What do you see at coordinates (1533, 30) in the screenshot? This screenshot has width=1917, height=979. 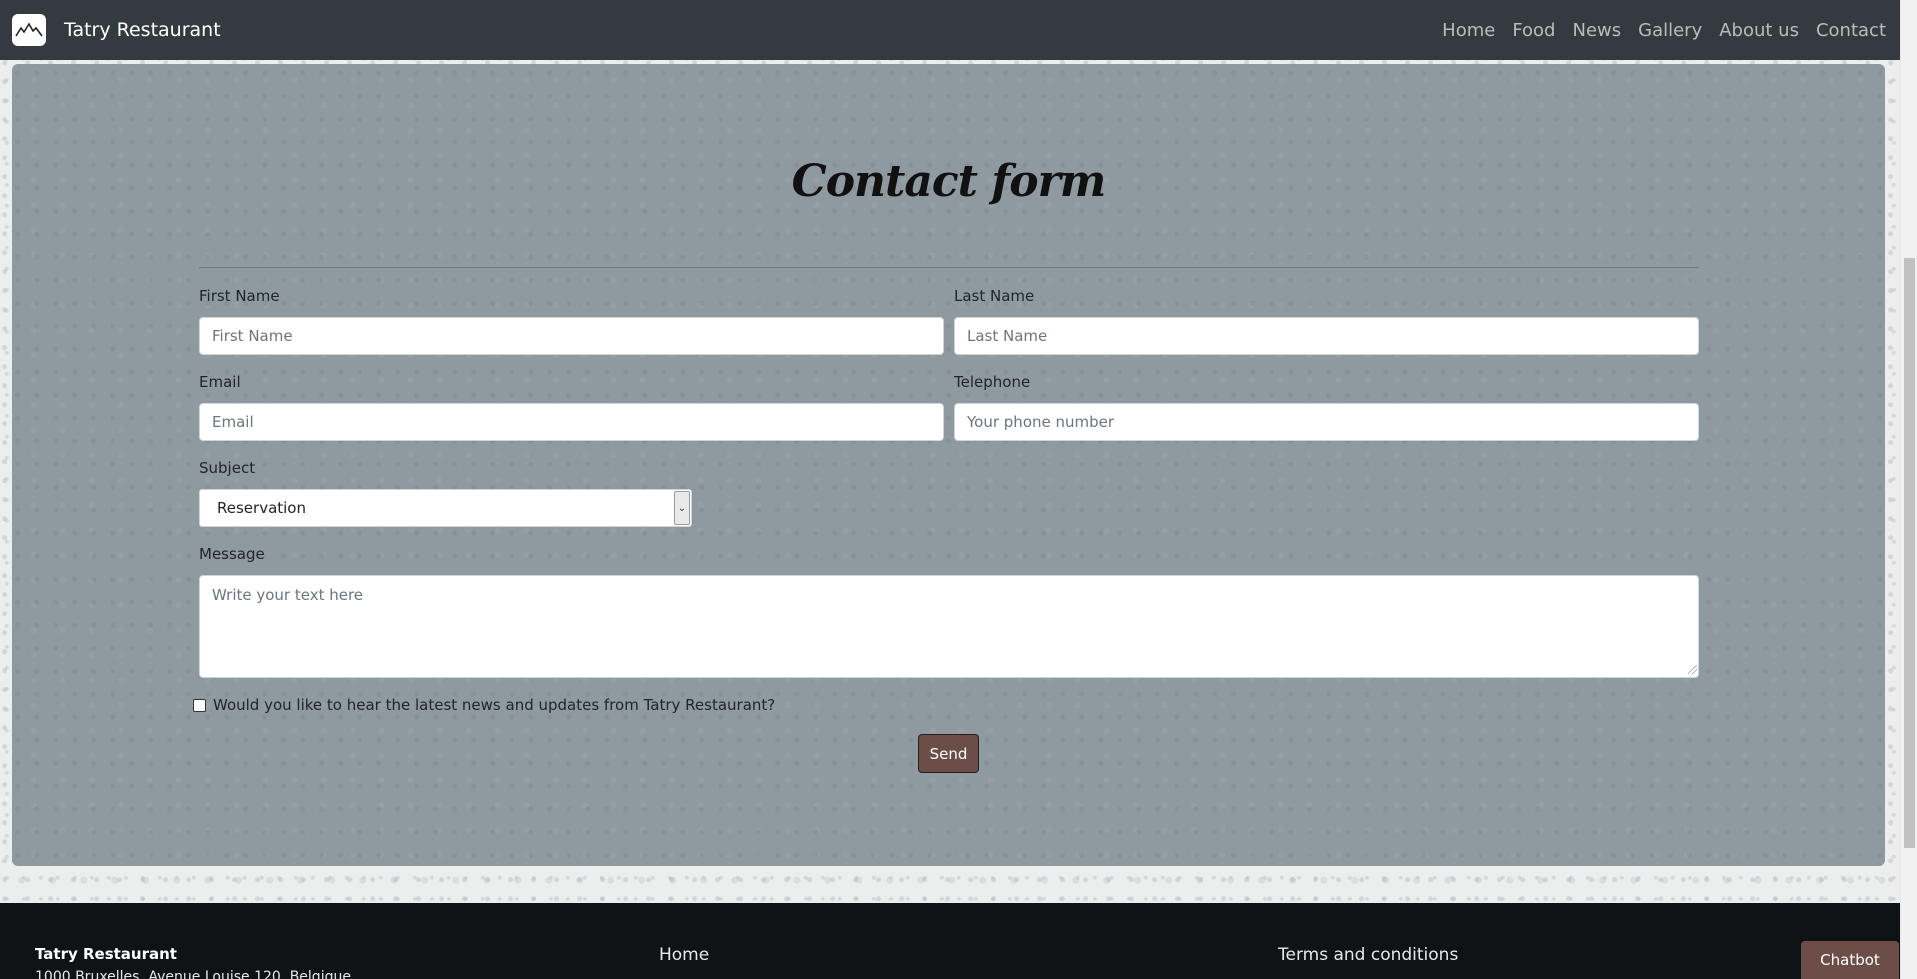 I see `nav-link-food: Food` at bounding box center [1533, 30].